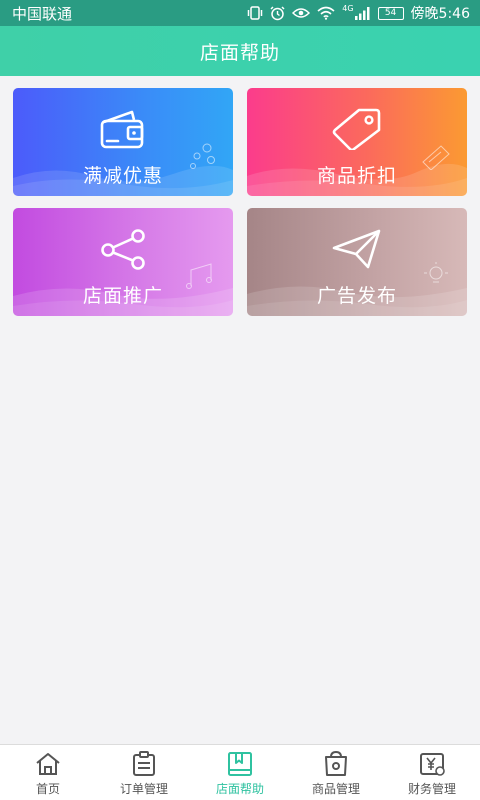 This screenshot has width=480, height=800. What do you see at coordinates (123, 249) in the screenshot?
I see `share-icon` at bounding box center [123, 249].